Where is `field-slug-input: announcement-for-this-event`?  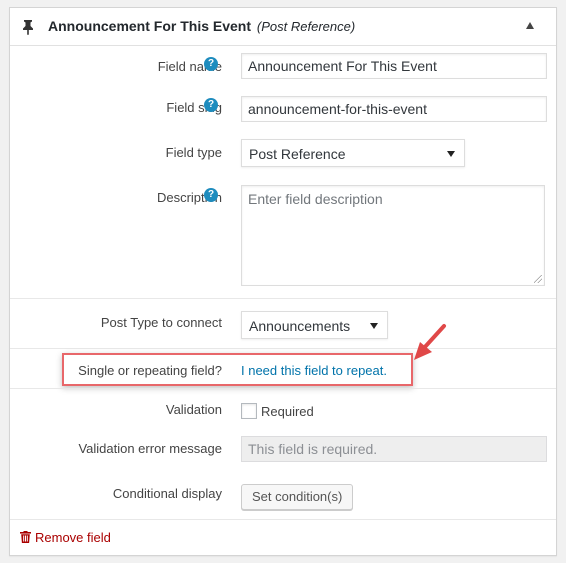
field-slug-input: announcement-for-this-event is located at coordinates (394, 109).